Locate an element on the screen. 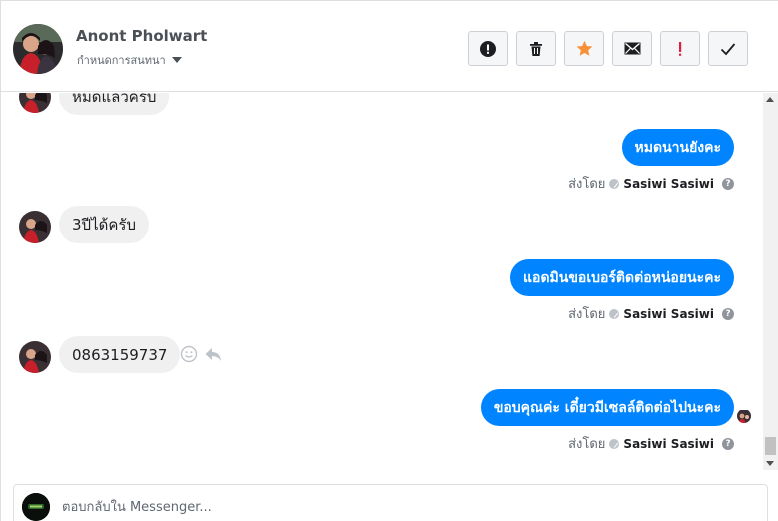 Image resolution: width=778 pixels, height=521 pixels. scroll-up-arrow-icon is located at coordinates (770, 99).